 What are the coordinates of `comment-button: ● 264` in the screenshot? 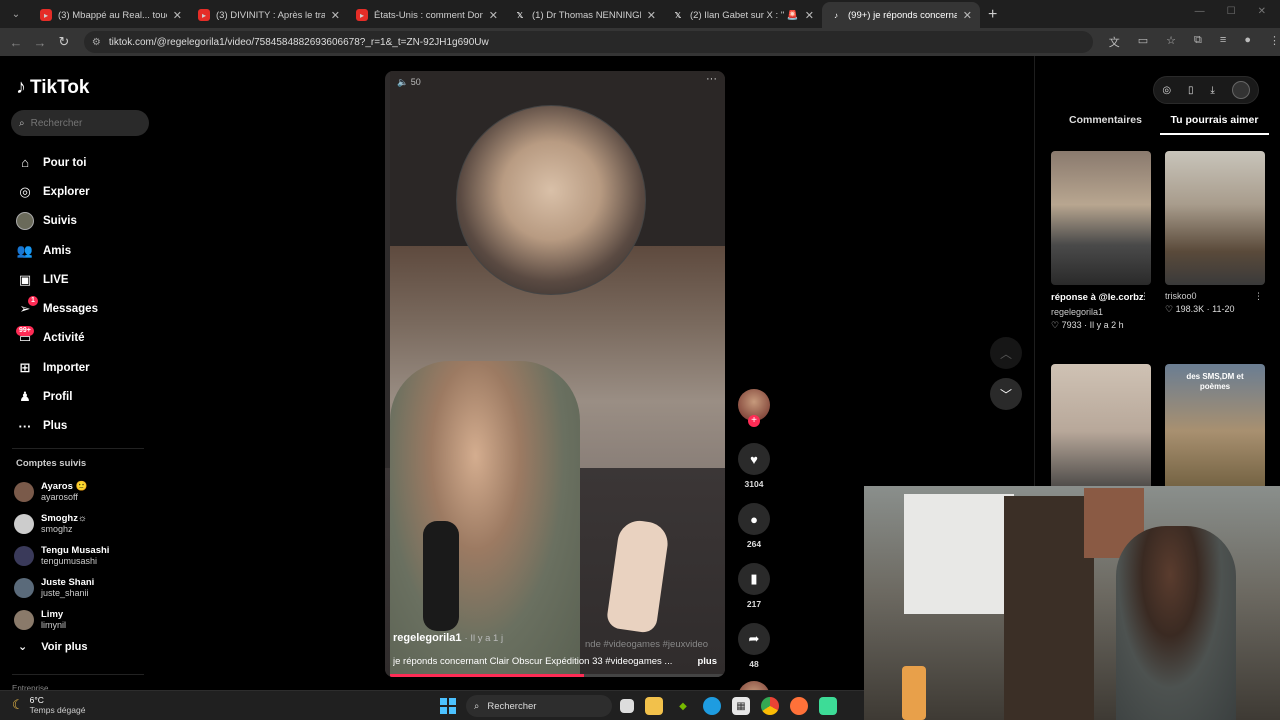 It's located at (754, 526).